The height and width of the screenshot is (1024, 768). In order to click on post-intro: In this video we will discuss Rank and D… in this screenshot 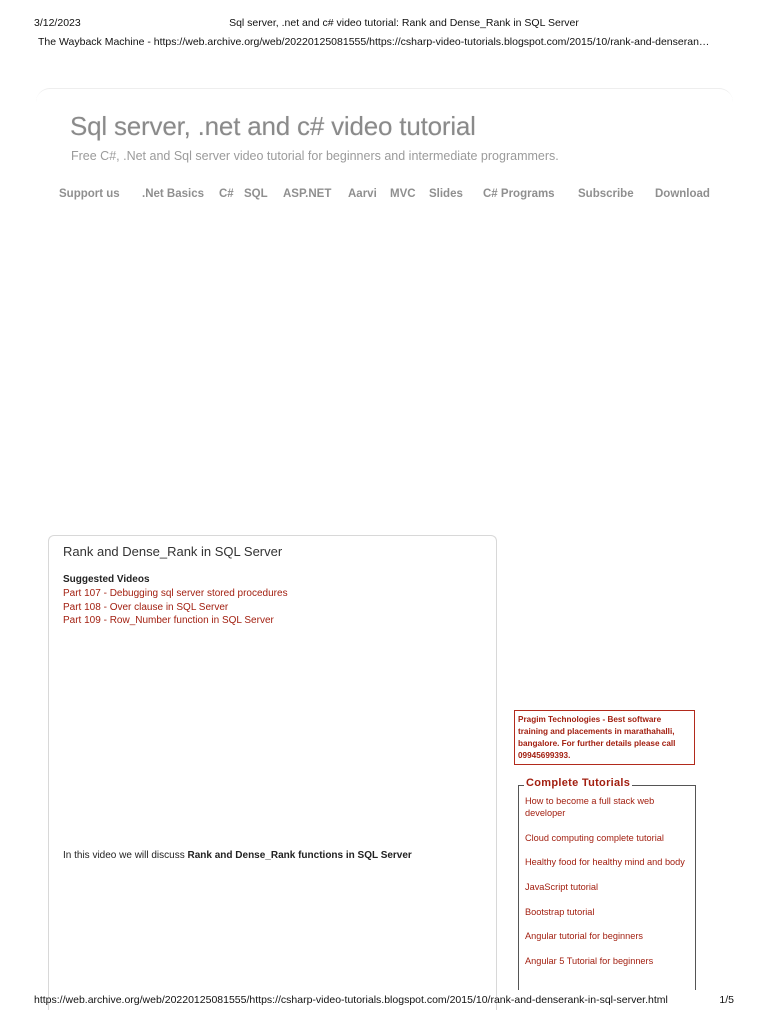, I will do `click(237, 855)`.